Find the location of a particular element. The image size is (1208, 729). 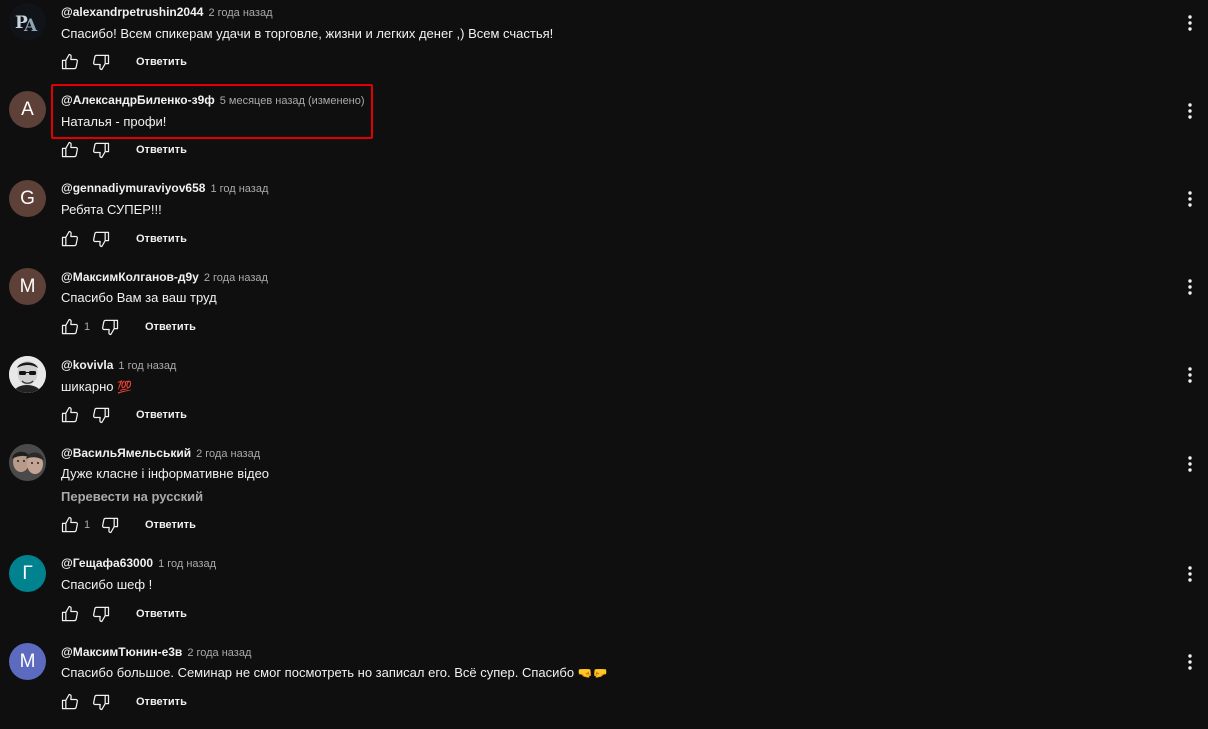

comment-text: шикарно 💯 is located at coordinates (96, 386).